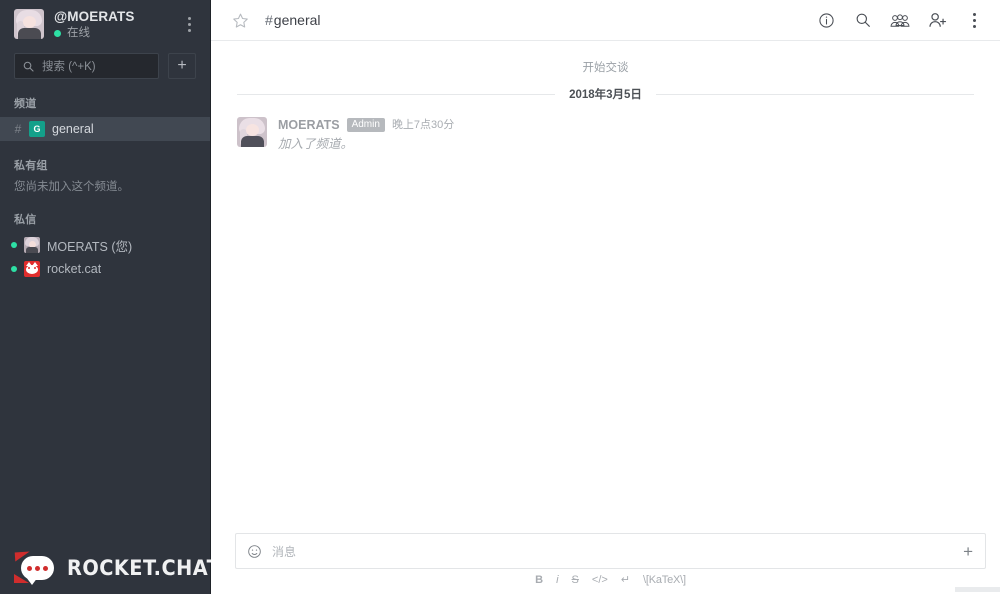 This screenshot has height=594, width=1000. Describe the element at coordinates (610, 580) in the screenshot. I see `formatting-toolbar: B i S </> ↵ \[KaTeX\]` at that location.